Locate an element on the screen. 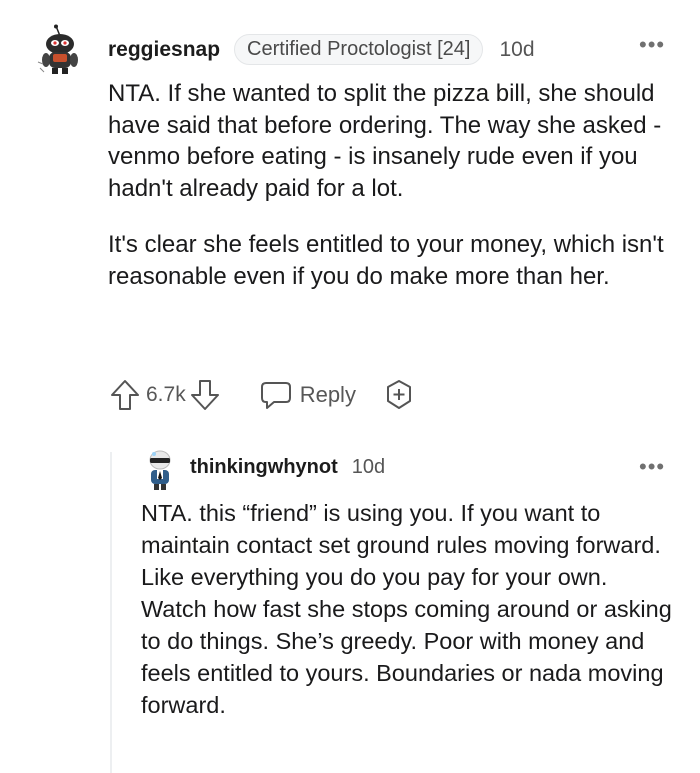 The height and width of the screenshot is (773, 700). vote-count: 6.7k is located at coordinates (166, 394).